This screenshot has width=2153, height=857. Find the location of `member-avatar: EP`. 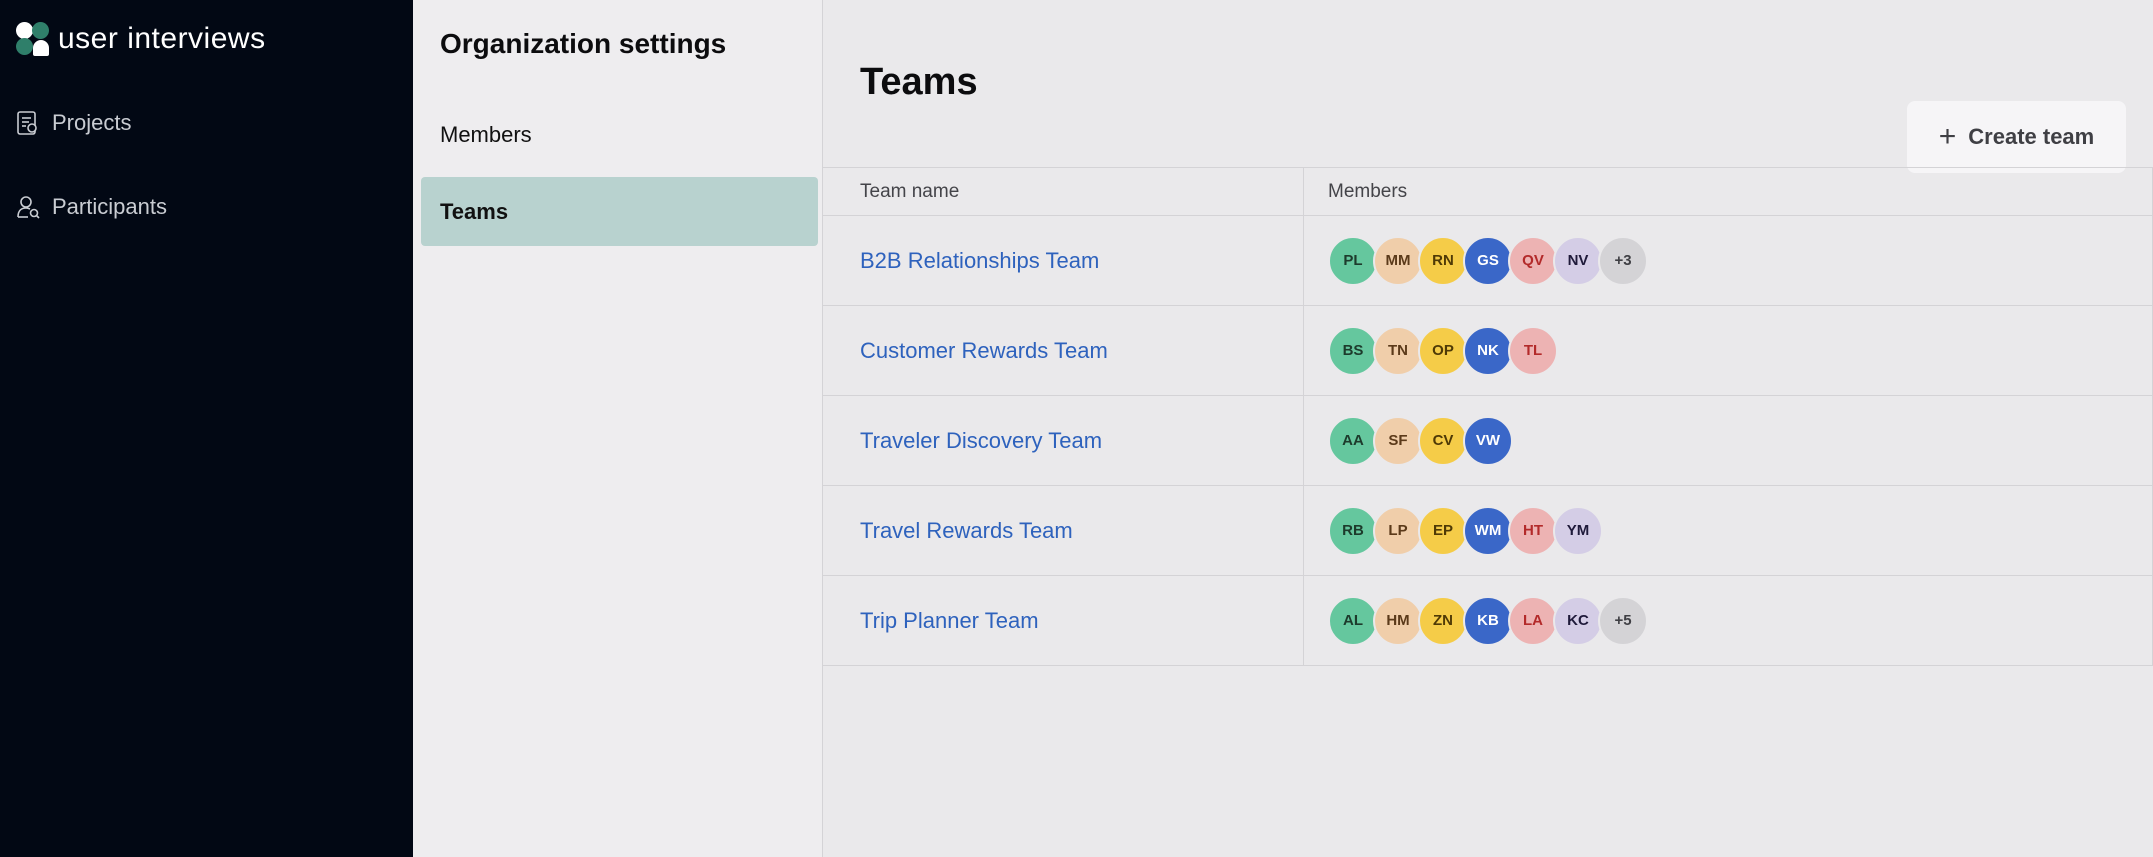

member-avatar: EP is located at coordinates (1443, 530).